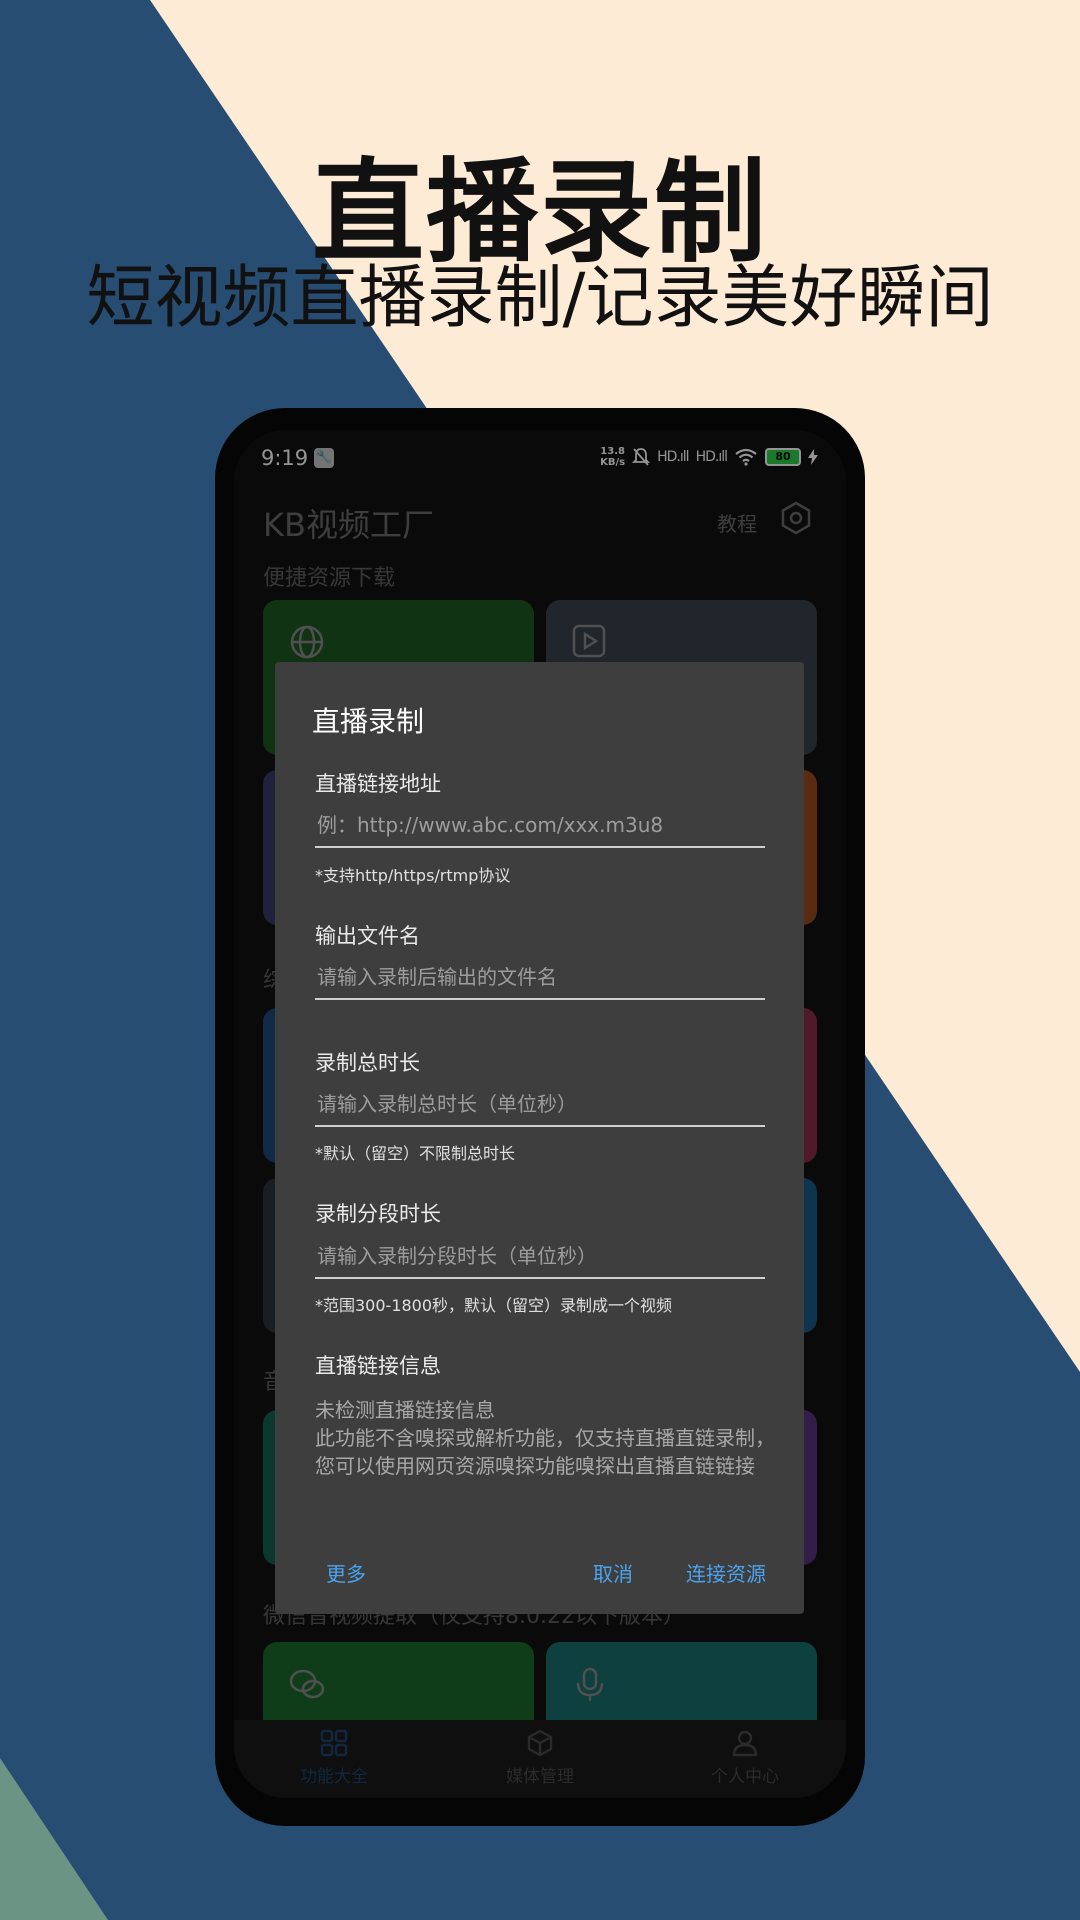 This screenshot has height=1920, width=1080. What do you see at coordinates (540, 1105) in the screenshot?
I see `duration-input` at bounding box center [540, 1105].